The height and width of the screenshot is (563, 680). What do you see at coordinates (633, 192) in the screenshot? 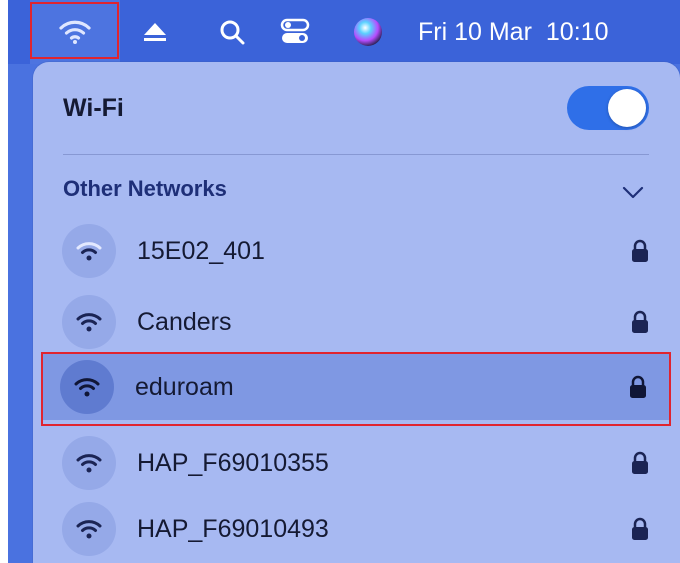
I see `chevron-down-icon` at bounding box center [633, 192].